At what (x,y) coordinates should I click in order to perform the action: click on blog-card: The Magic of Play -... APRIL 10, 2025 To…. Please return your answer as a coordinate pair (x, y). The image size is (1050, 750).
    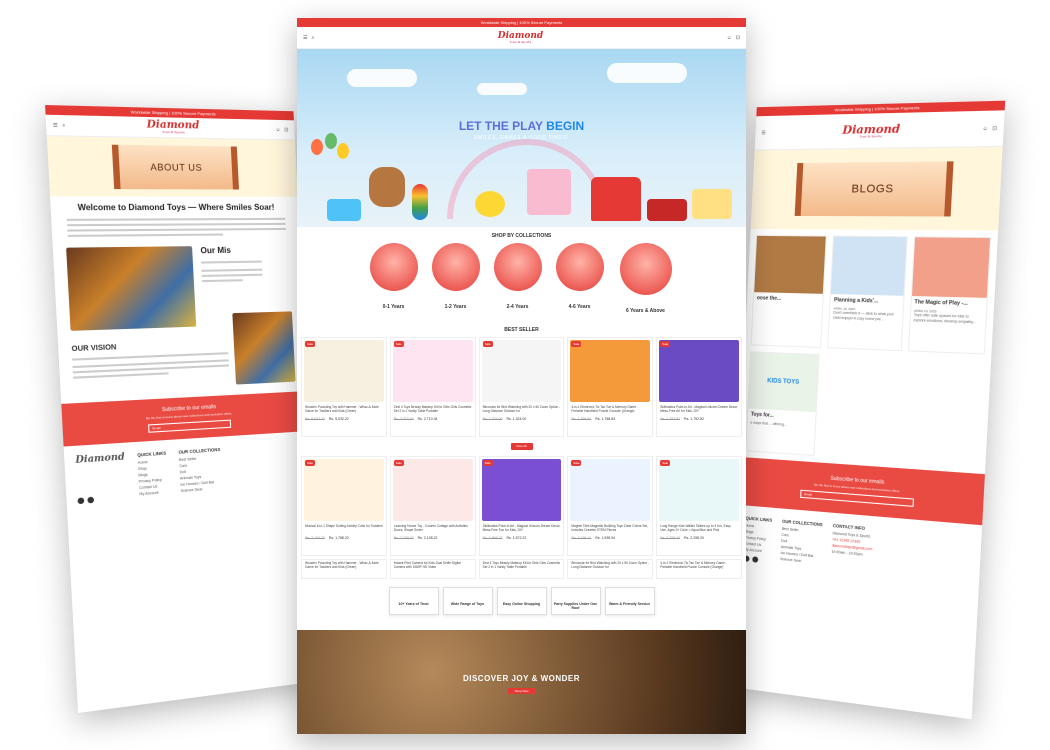
    Looking at the image, I should click on (949, 295).